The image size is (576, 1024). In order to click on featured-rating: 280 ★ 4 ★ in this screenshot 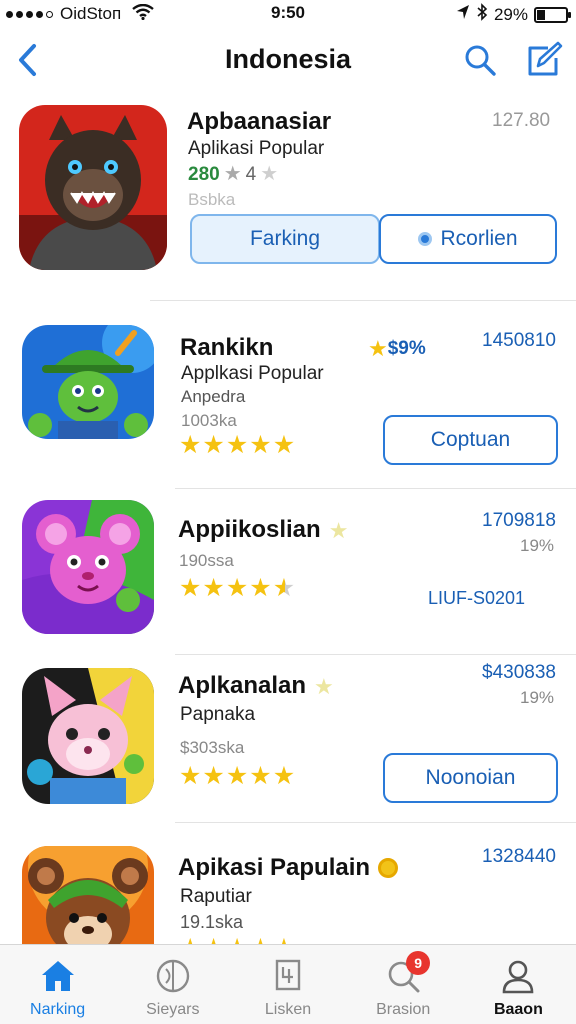, I will do `click(233, 174)`.